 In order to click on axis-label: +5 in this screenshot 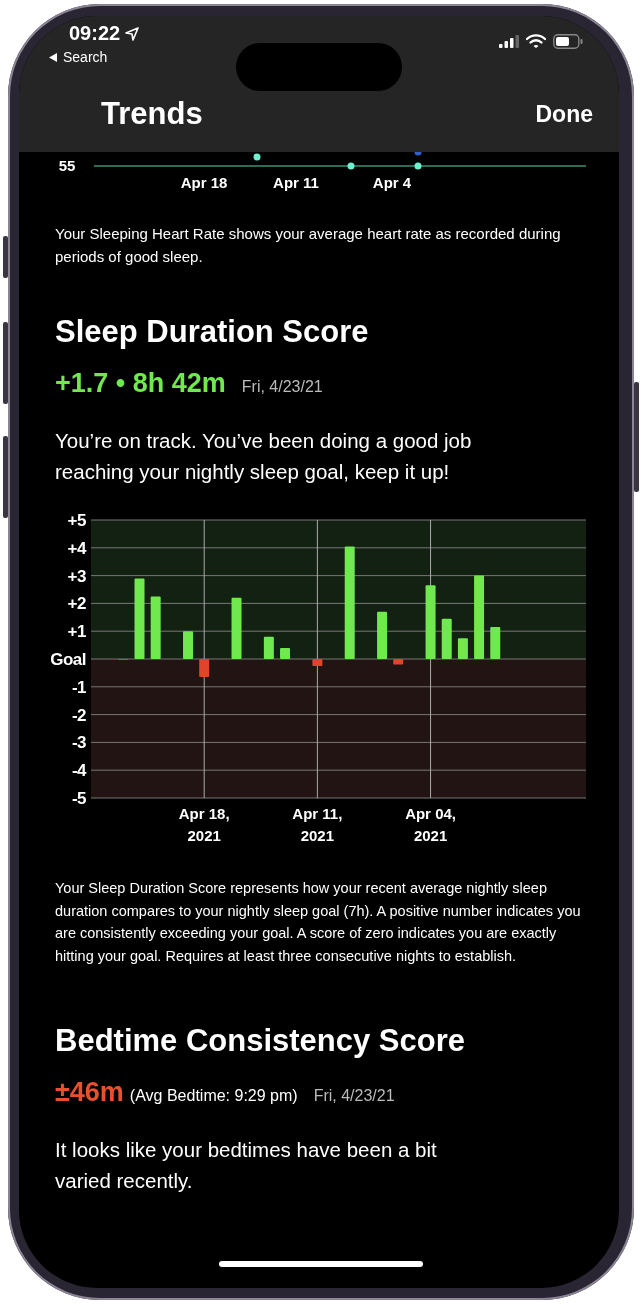, I will do `click(76, 520)`.